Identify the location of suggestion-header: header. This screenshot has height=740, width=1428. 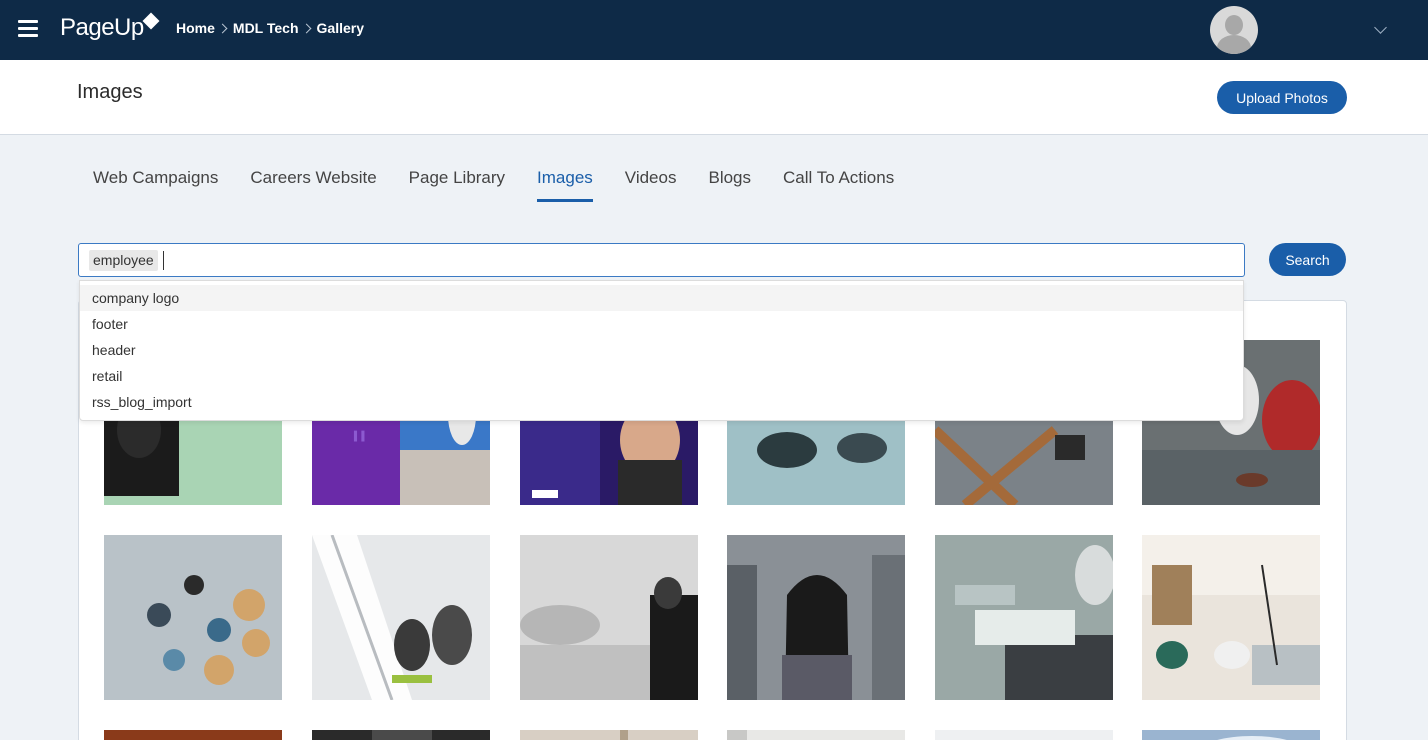
(661, 350).